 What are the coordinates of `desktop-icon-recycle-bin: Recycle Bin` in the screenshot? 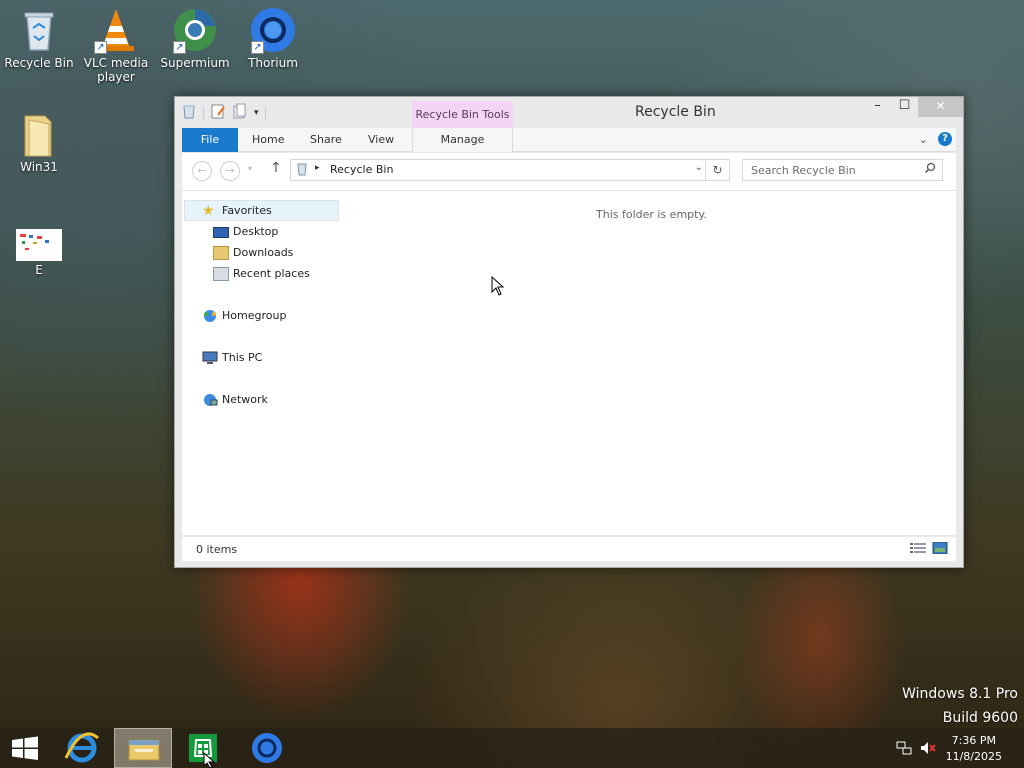 It's located at (39, 38).